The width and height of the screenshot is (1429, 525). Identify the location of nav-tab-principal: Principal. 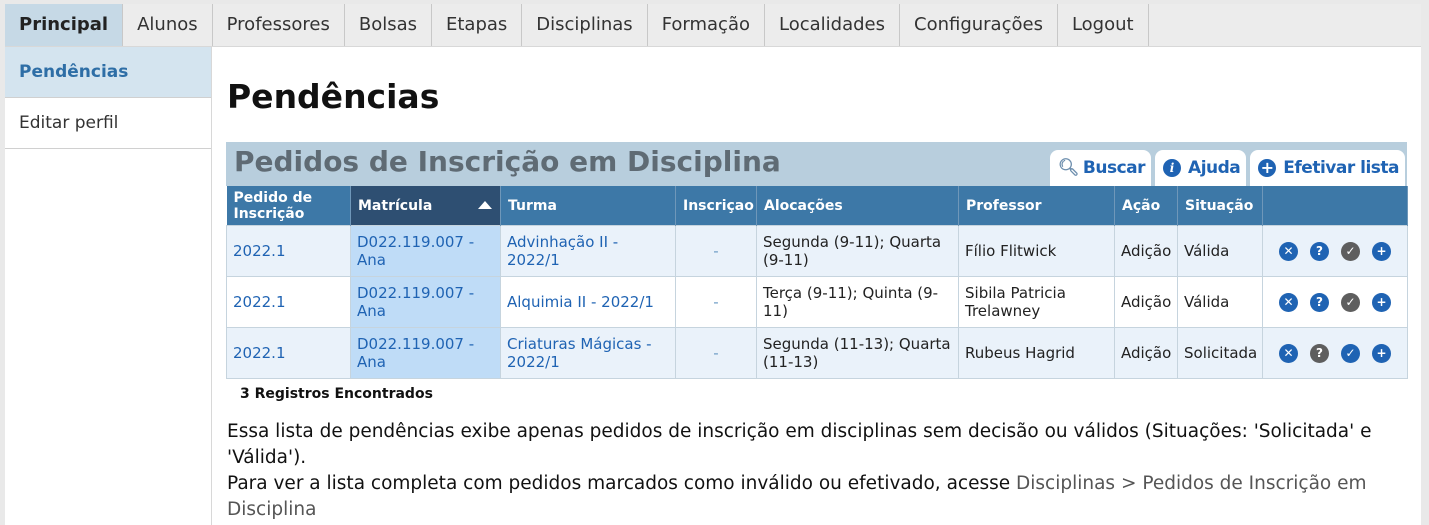
(64, 25).